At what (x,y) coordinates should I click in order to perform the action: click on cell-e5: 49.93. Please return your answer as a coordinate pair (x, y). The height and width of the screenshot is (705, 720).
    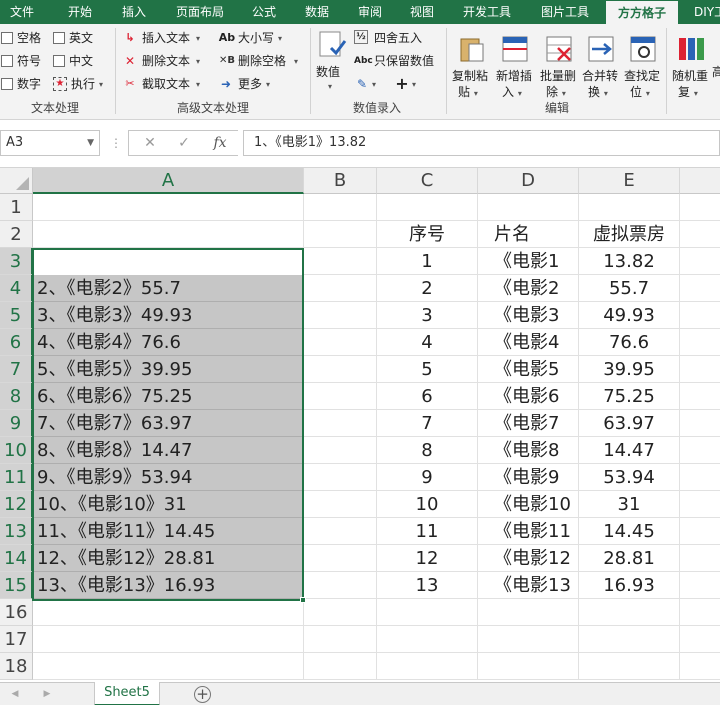
    Looking at the image, I should click on (629, 315).